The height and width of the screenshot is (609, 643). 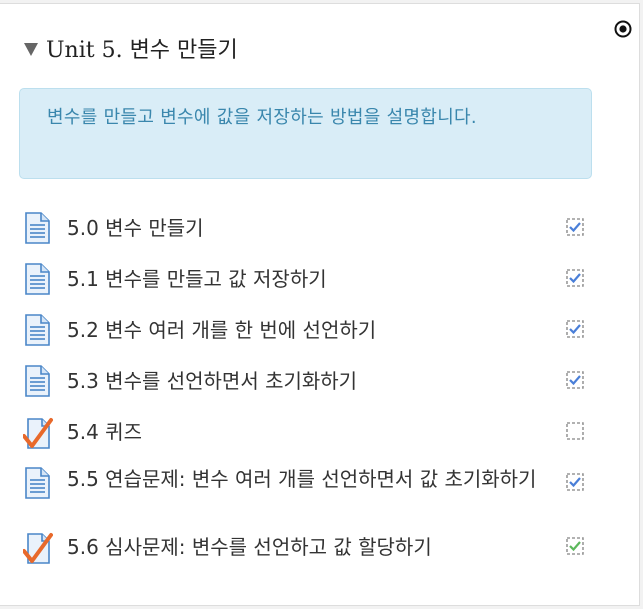 What do you see at coordinates (31, 49) in the screenshot?
I see `collapse-triangle-icon` at bounding box center [31, 49].